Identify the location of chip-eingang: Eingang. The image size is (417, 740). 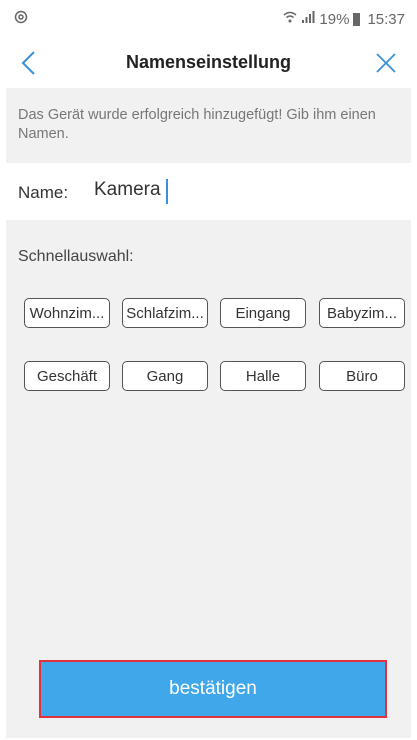
(263, 313).